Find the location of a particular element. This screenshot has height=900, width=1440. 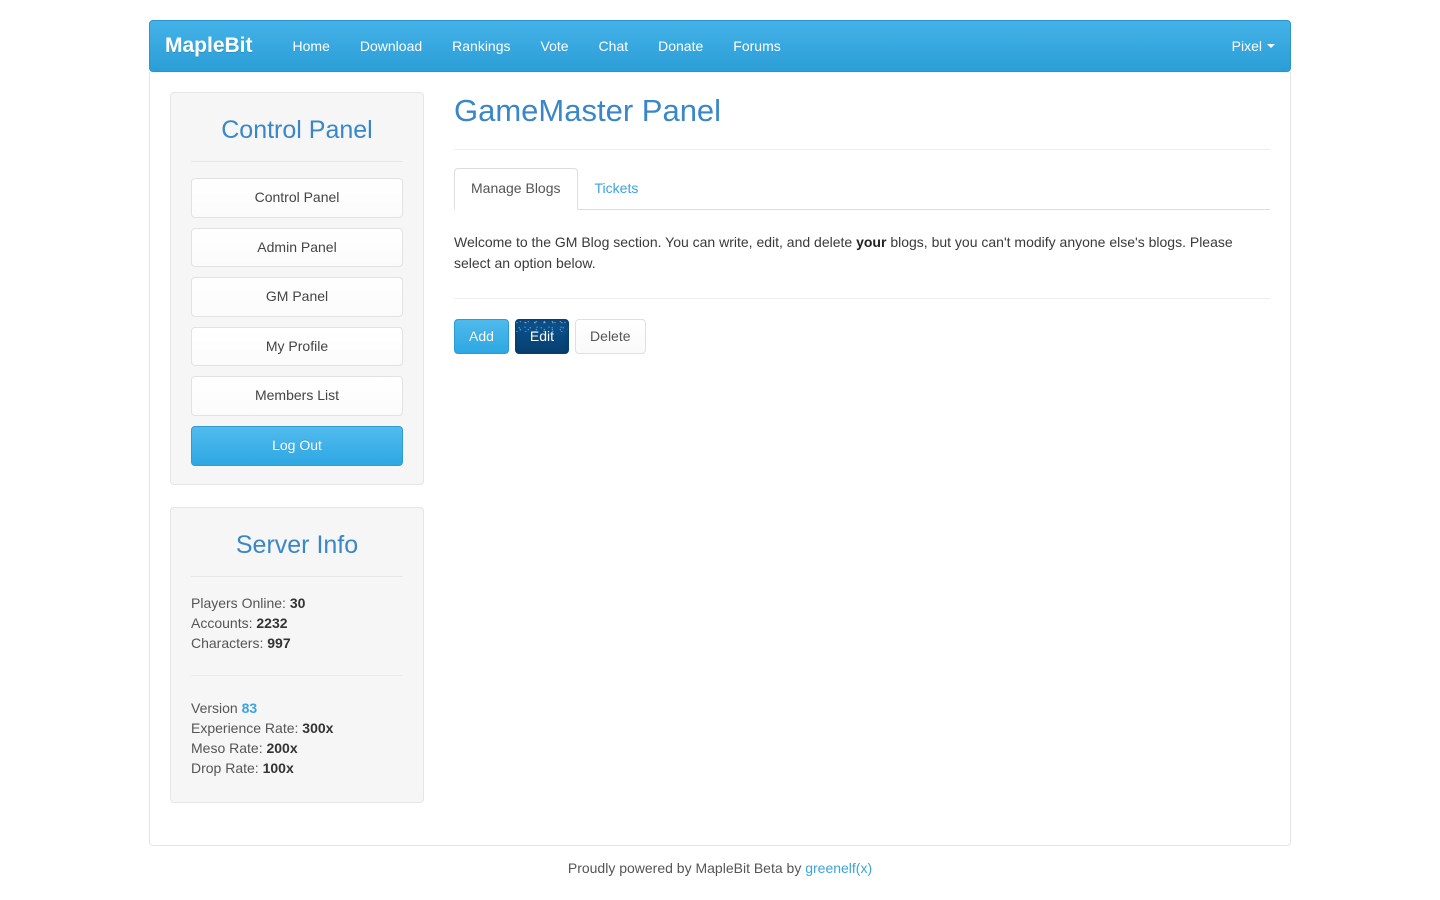

title-divider is located at coordinates (862, 150).